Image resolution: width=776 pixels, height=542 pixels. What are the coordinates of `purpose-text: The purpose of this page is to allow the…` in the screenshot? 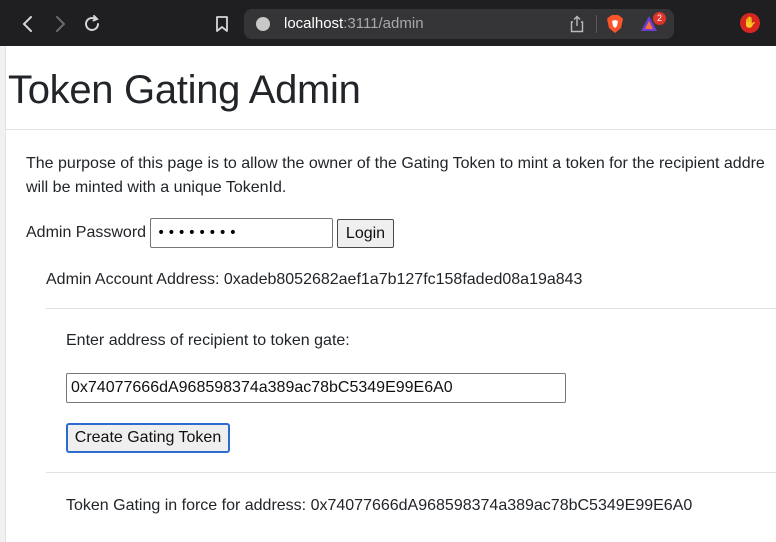 It's located at (401, 176).